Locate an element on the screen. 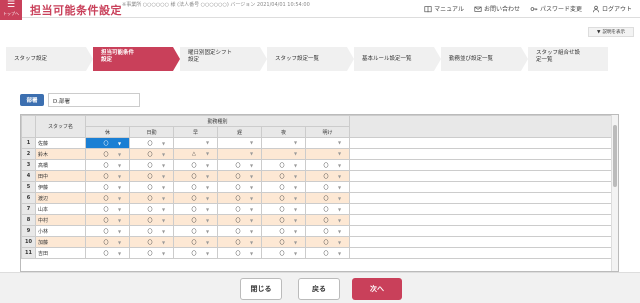 This screenshot has width=640, height=303. step-staff-settings-list: スタッフ設定一覧 is located at coordinates (310, 59).